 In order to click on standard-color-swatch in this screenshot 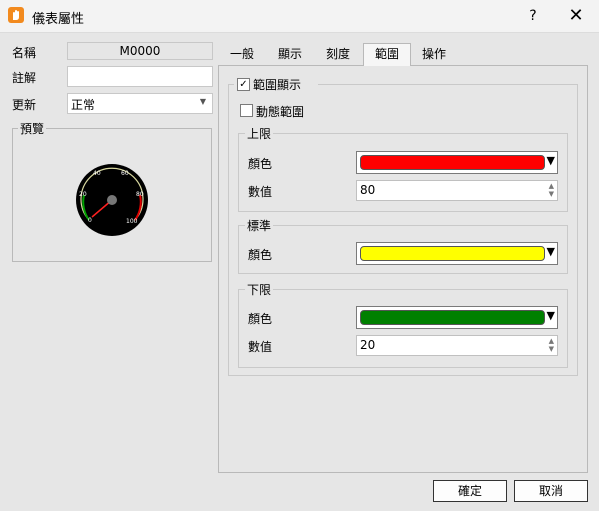, I will do `click(452, 253)`.